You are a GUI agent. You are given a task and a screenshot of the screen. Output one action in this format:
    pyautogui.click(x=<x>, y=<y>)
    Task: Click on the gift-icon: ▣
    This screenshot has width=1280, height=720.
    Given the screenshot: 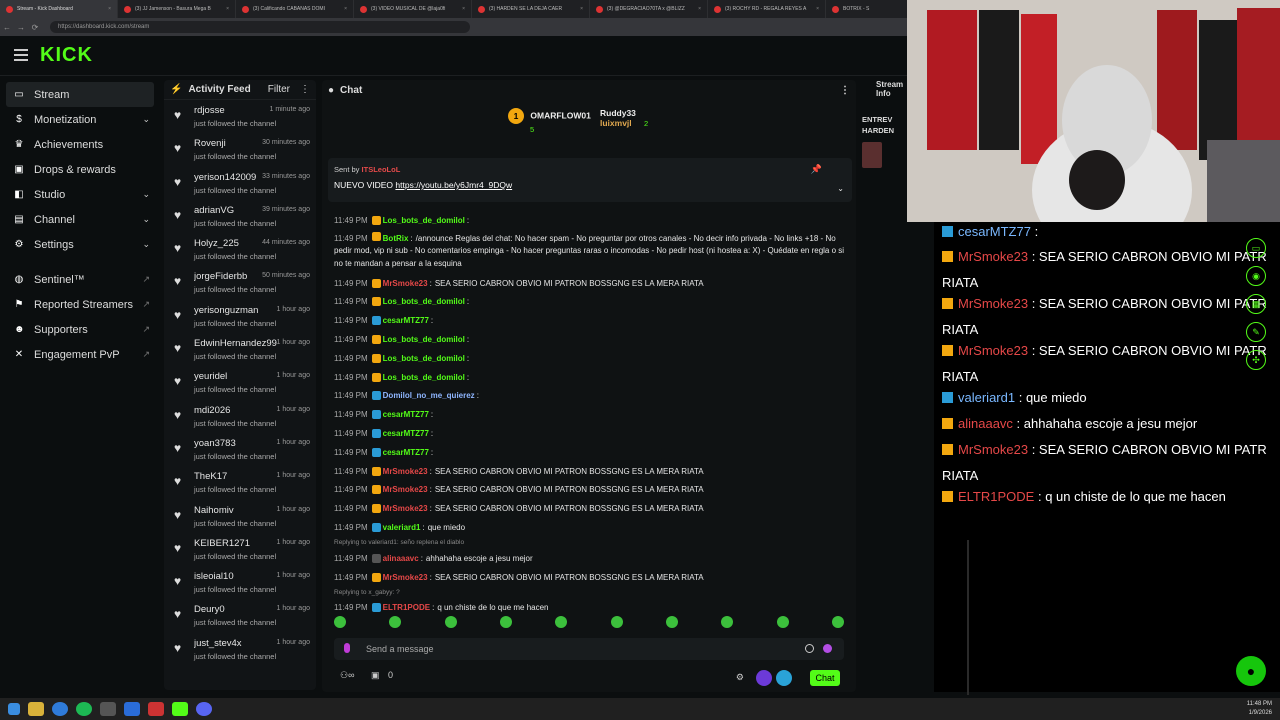 What is the action you would take?
    pyautogui.click(x=375, y=675)
    